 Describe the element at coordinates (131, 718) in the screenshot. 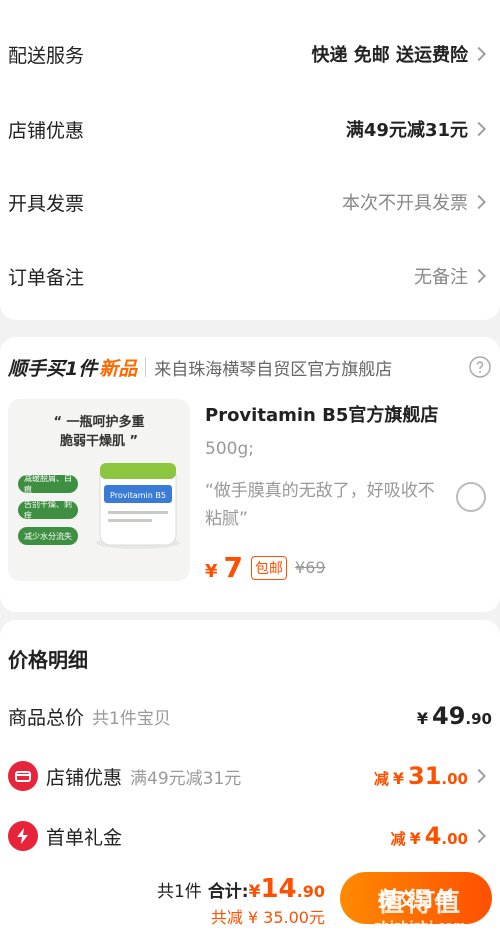

I see `goods-count: 共1件宝贝` at that location.